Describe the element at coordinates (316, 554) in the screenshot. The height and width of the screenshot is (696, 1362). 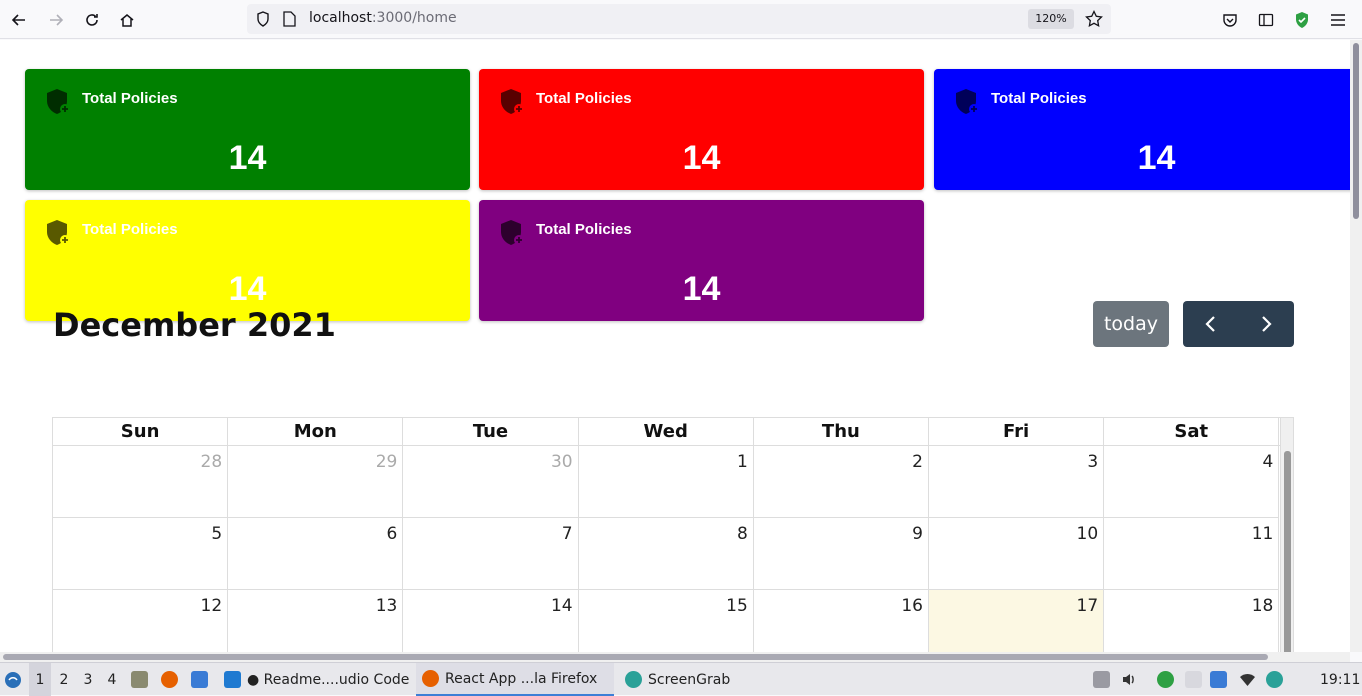
I see `calendar-day-cell: 6` at that location.